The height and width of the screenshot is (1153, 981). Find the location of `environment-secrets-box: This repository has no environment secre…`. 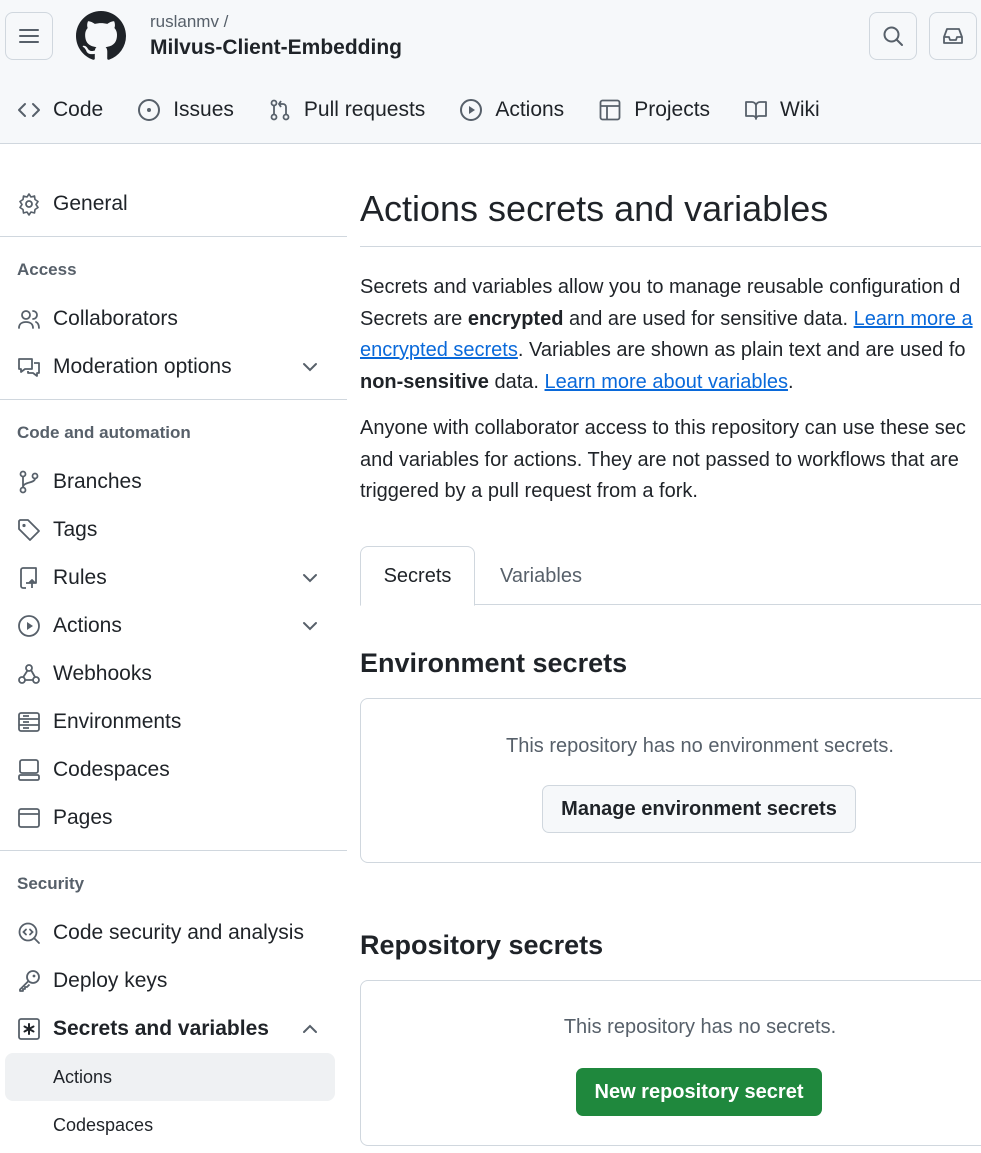

environment-secrets-box: This repository has no environment secre… is located at coordinates (670, 780).